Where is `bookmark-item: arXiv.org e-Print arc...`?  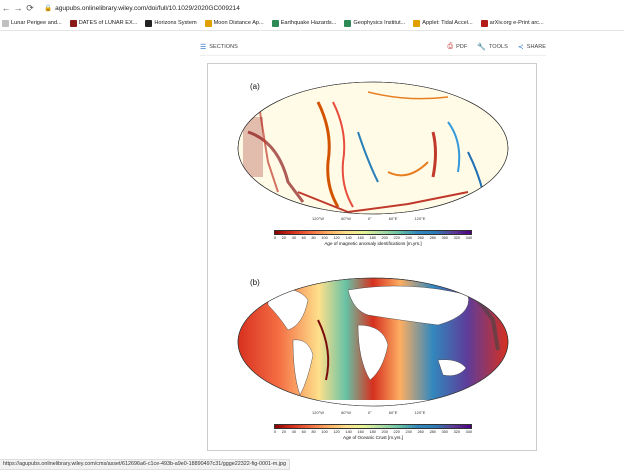 bookmark-item: arXiv.org e-Print arc... is located at coordinates (512, 23).